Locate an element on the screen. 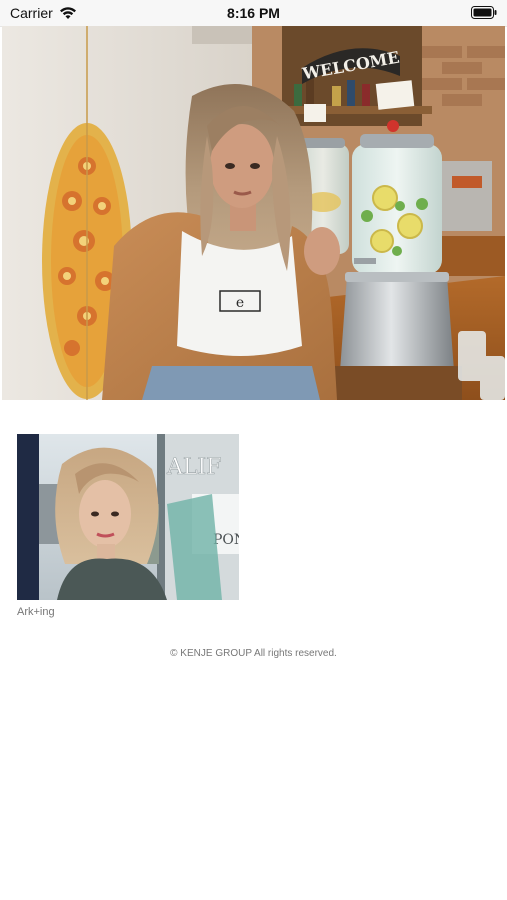  svg-text: e is located at coordinates (240, 303).